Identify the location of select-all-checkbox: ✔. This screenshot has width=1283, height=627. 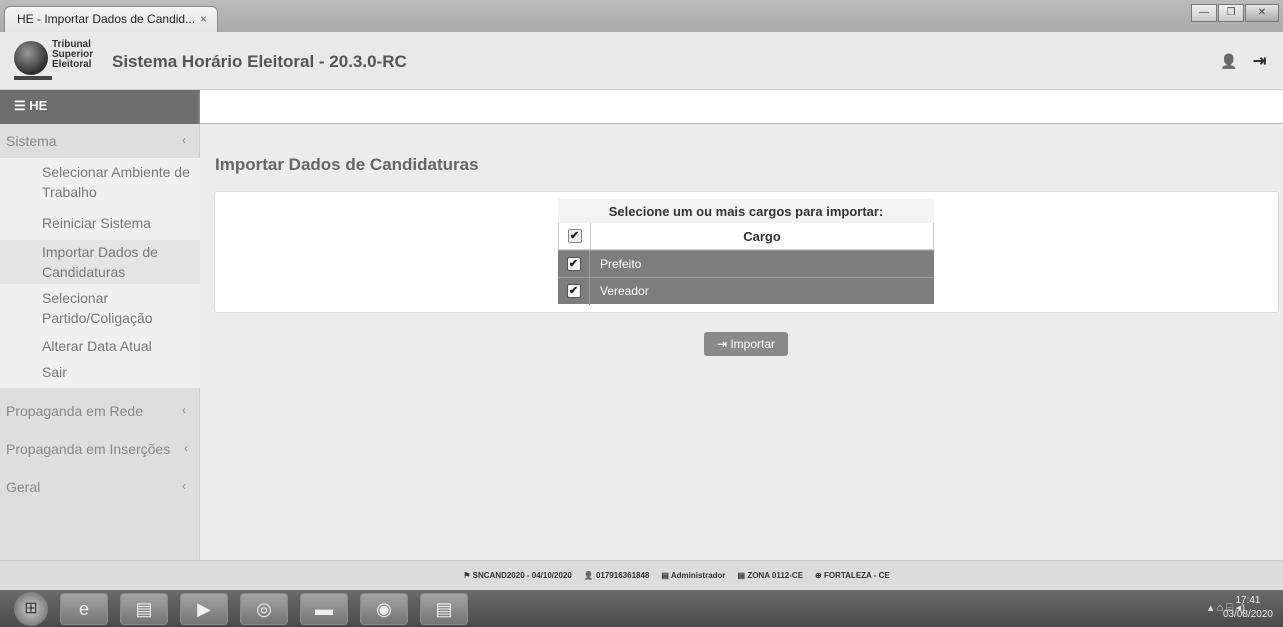
(574, 236).